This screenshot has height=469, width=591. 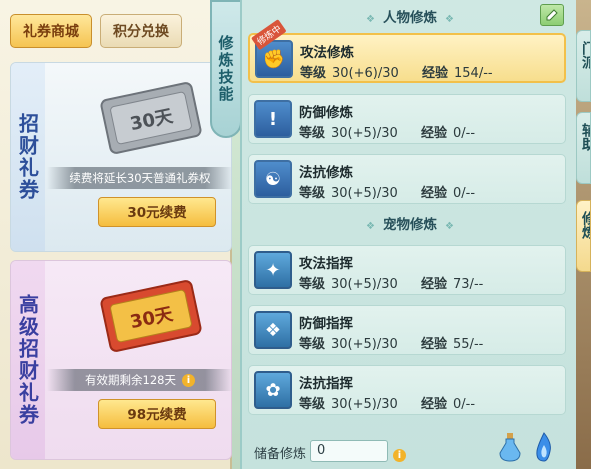 What do you see at coordinates (151, 316) in the screenshot?
I see `gold-coupon-icon: 30天` at bounding box center [151, 316].